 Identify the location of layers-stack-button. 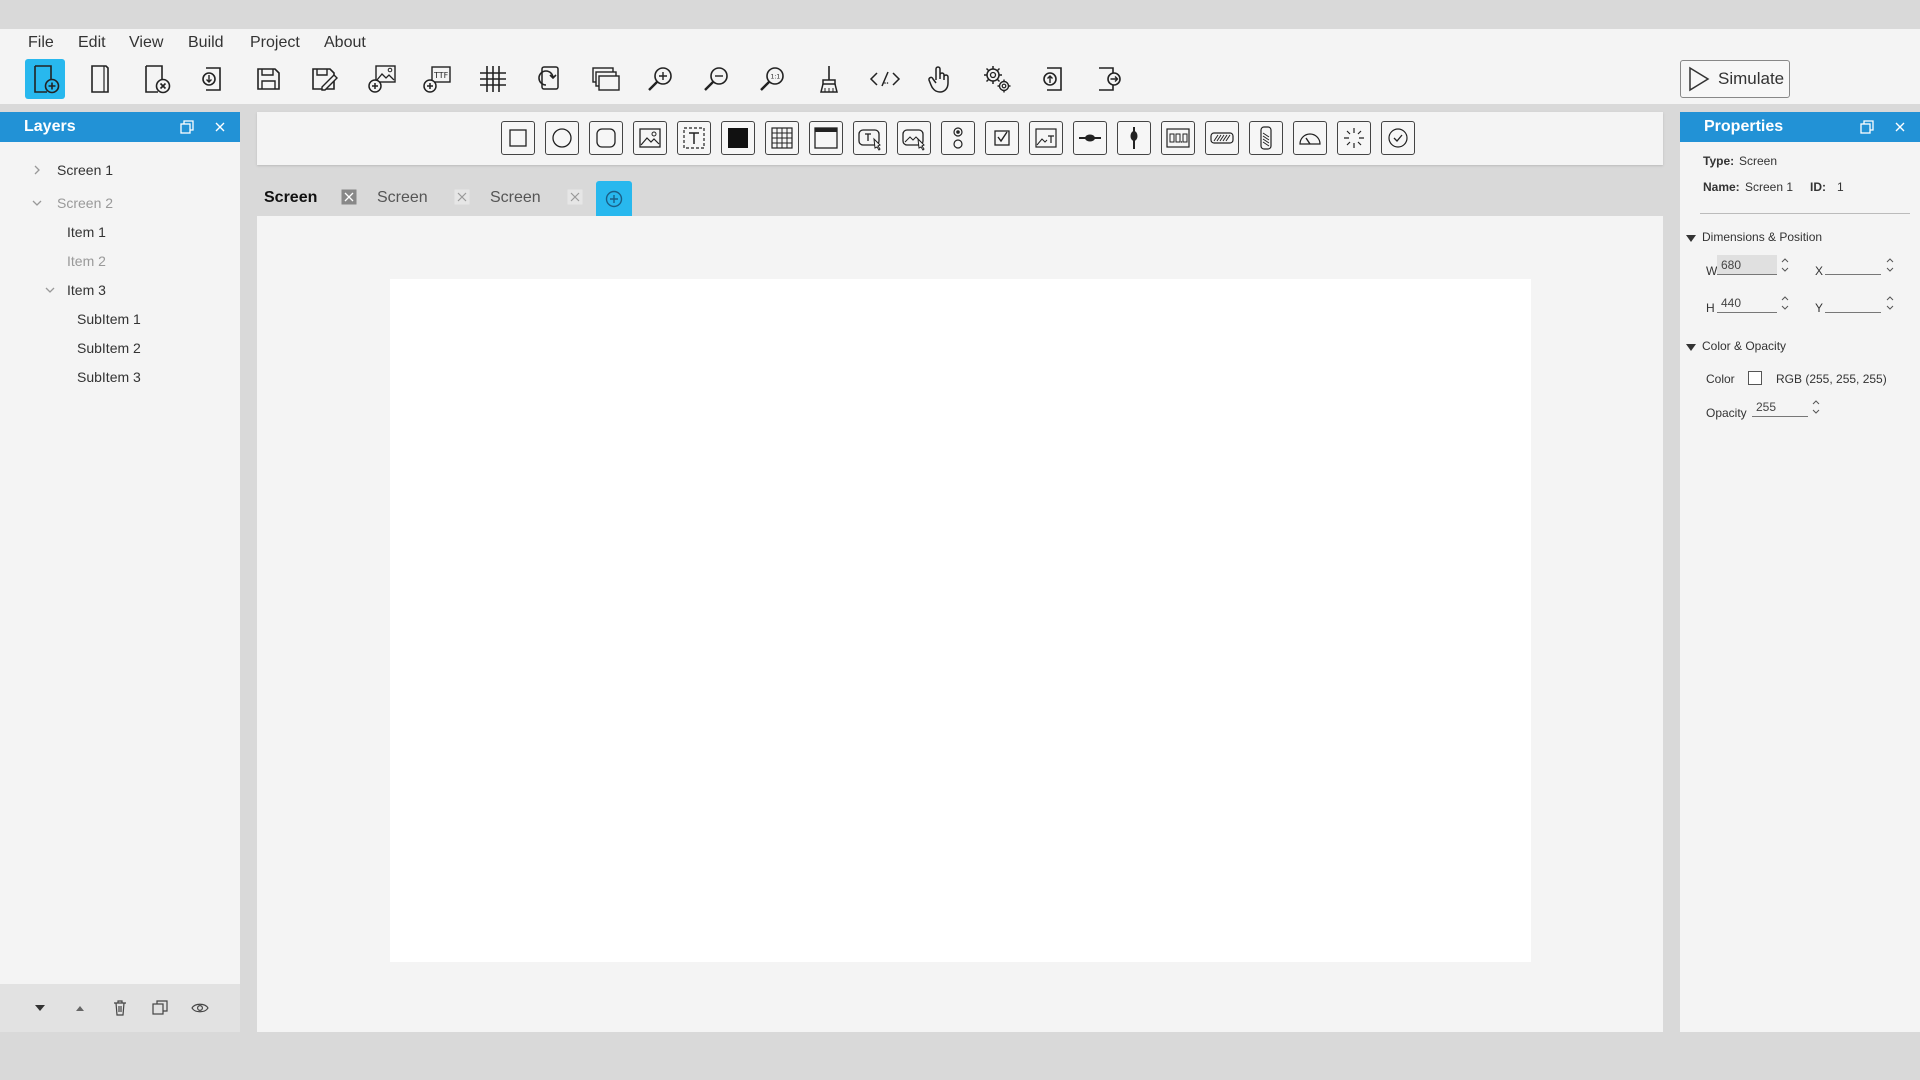
(605, 79).